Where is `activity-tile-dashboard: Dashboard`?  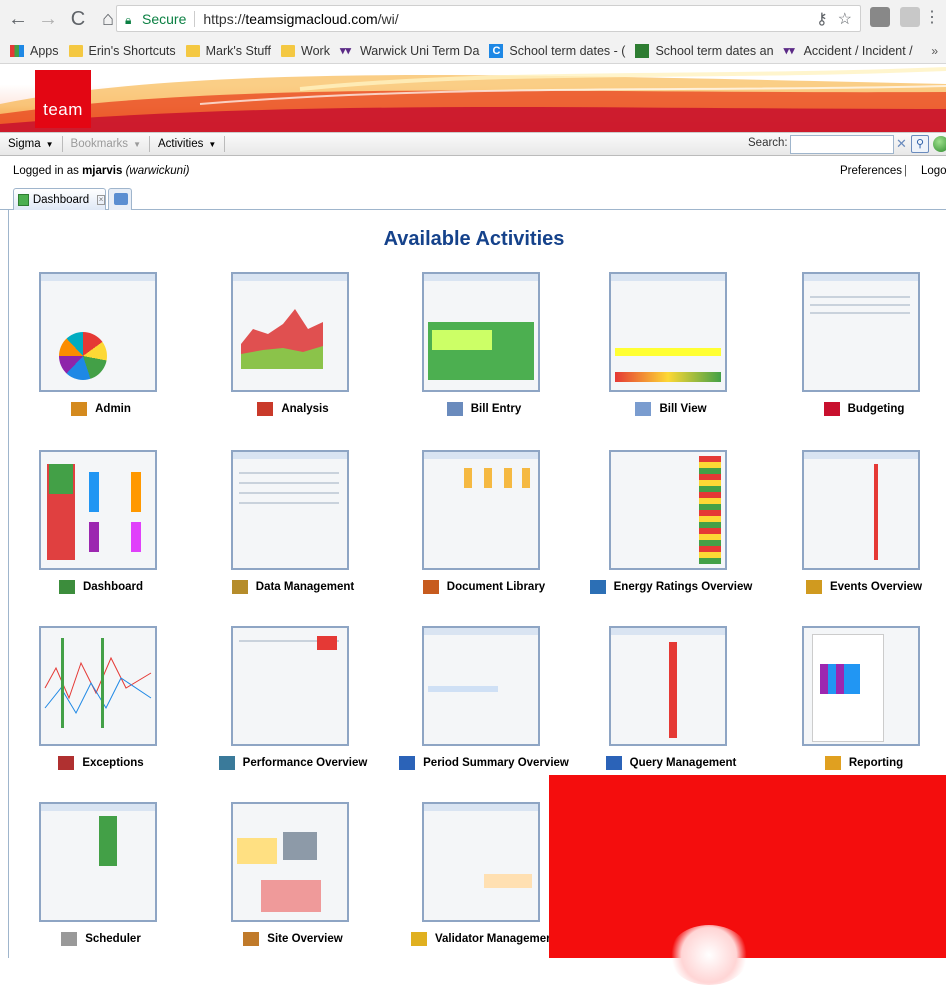
activity-tile-dashboard: Dashboard is located at coordinates (101, 530).